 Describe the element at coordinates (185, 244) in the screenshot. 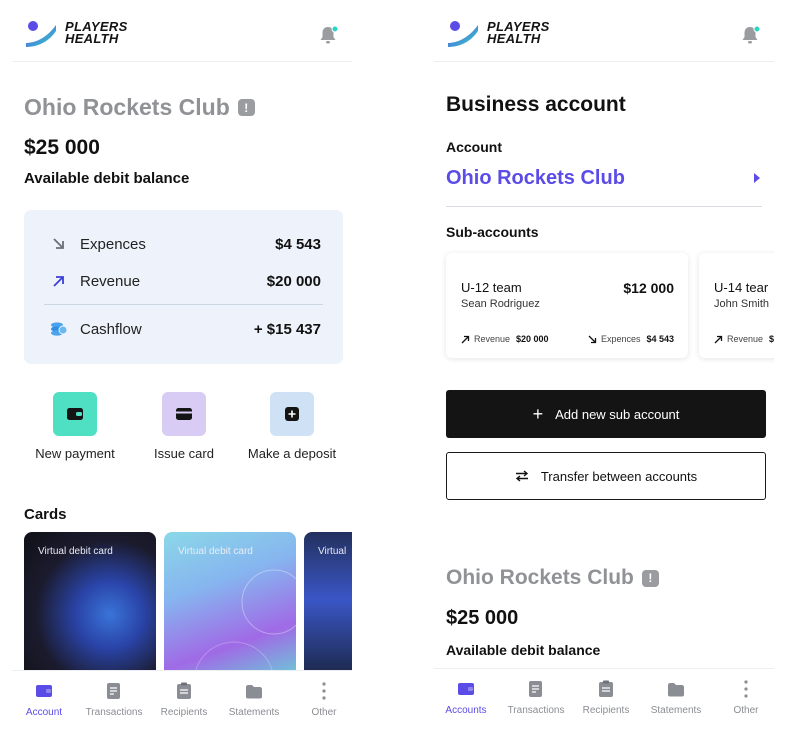

I see `expences-row: Expences $4 543` at that location.